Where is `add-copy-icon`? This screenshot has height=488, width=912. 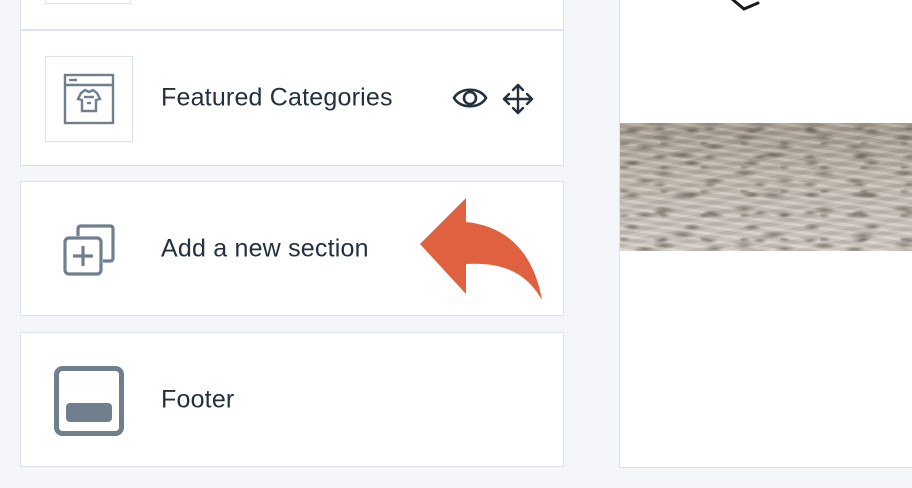 add-copy-icon is located at coordinates (89, 250).